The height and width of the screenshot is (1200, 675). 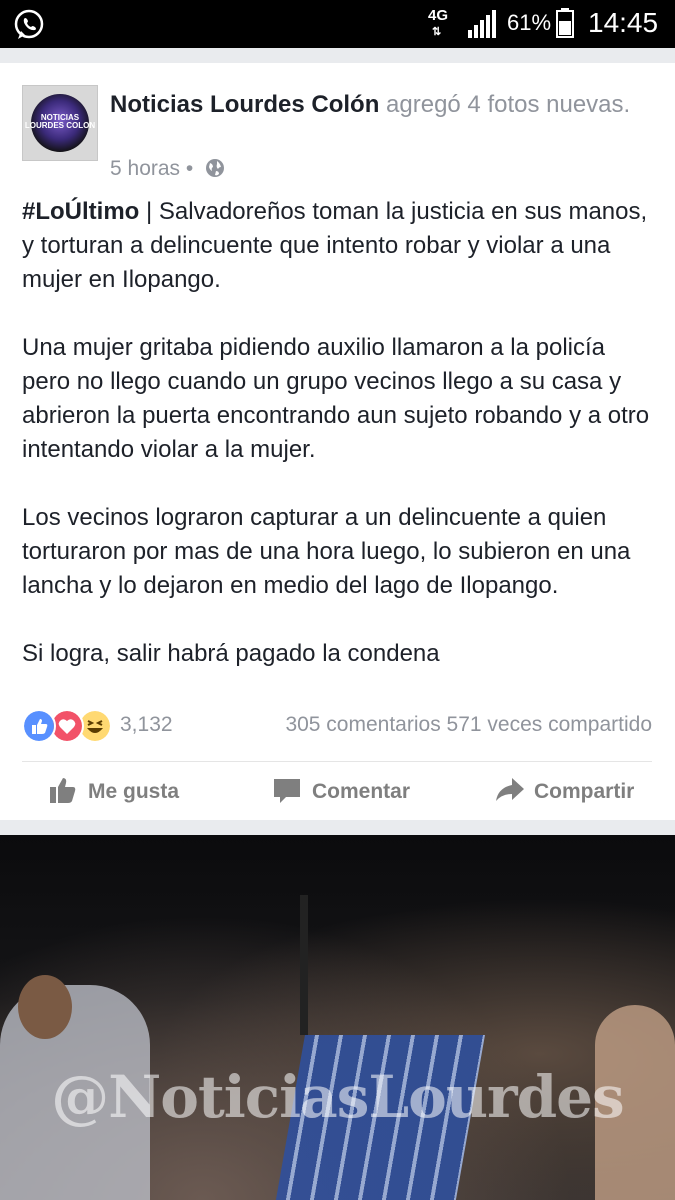 I want to click on like-label: Me gusta, so click(x=134, y=791).